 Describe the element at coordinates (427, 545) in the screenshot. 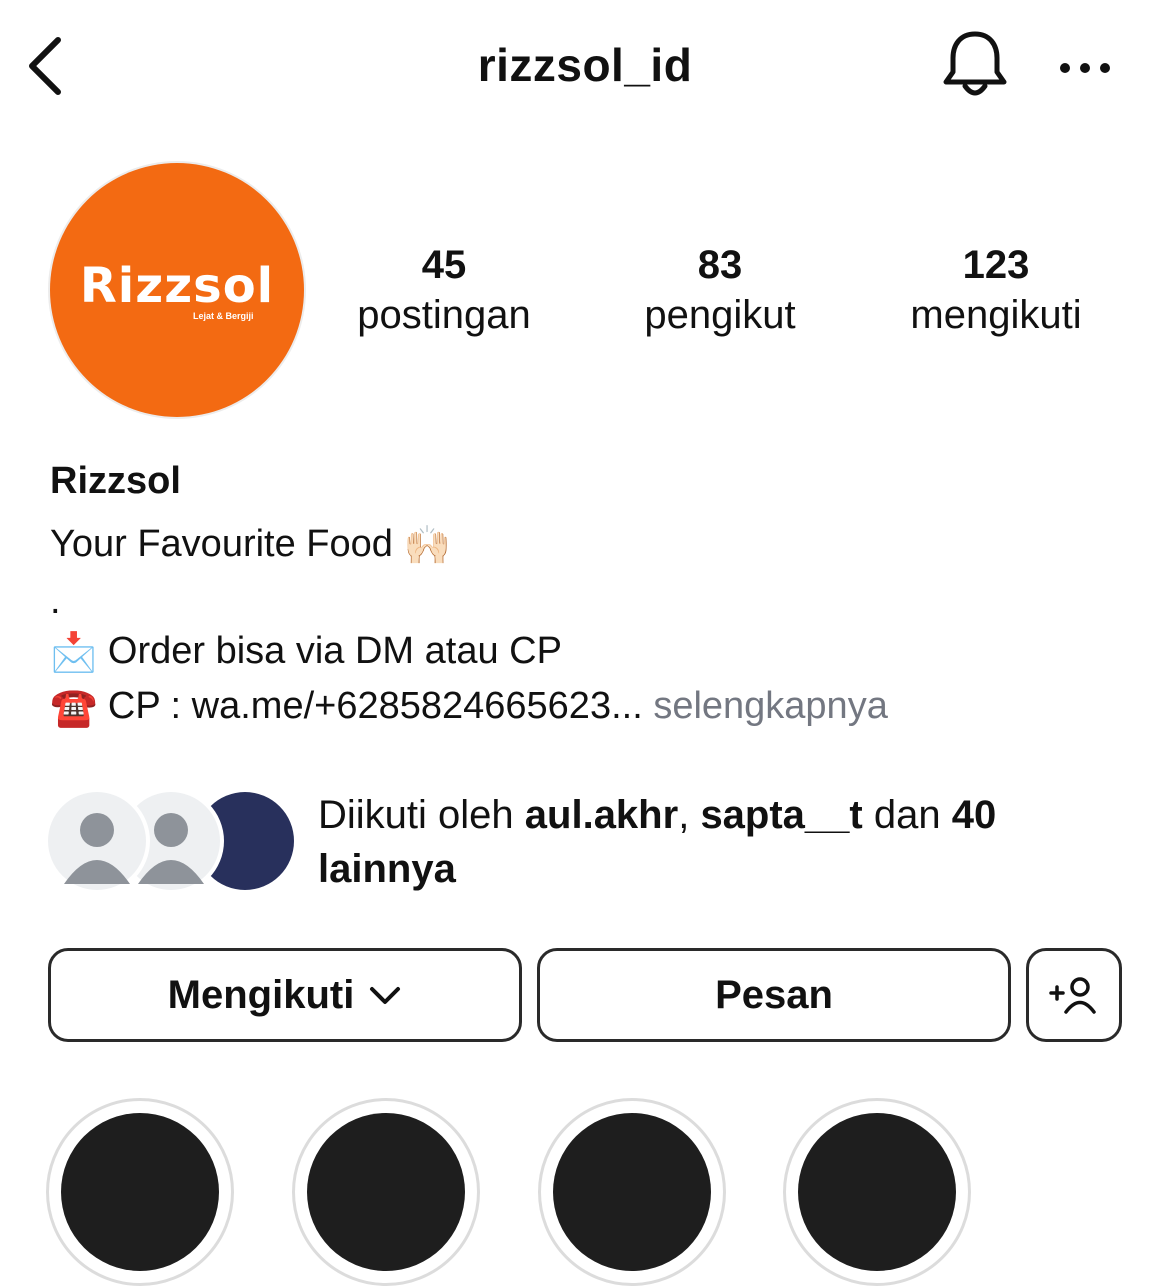

I see `raising-hands-icon: 🙌🏻` at that location.